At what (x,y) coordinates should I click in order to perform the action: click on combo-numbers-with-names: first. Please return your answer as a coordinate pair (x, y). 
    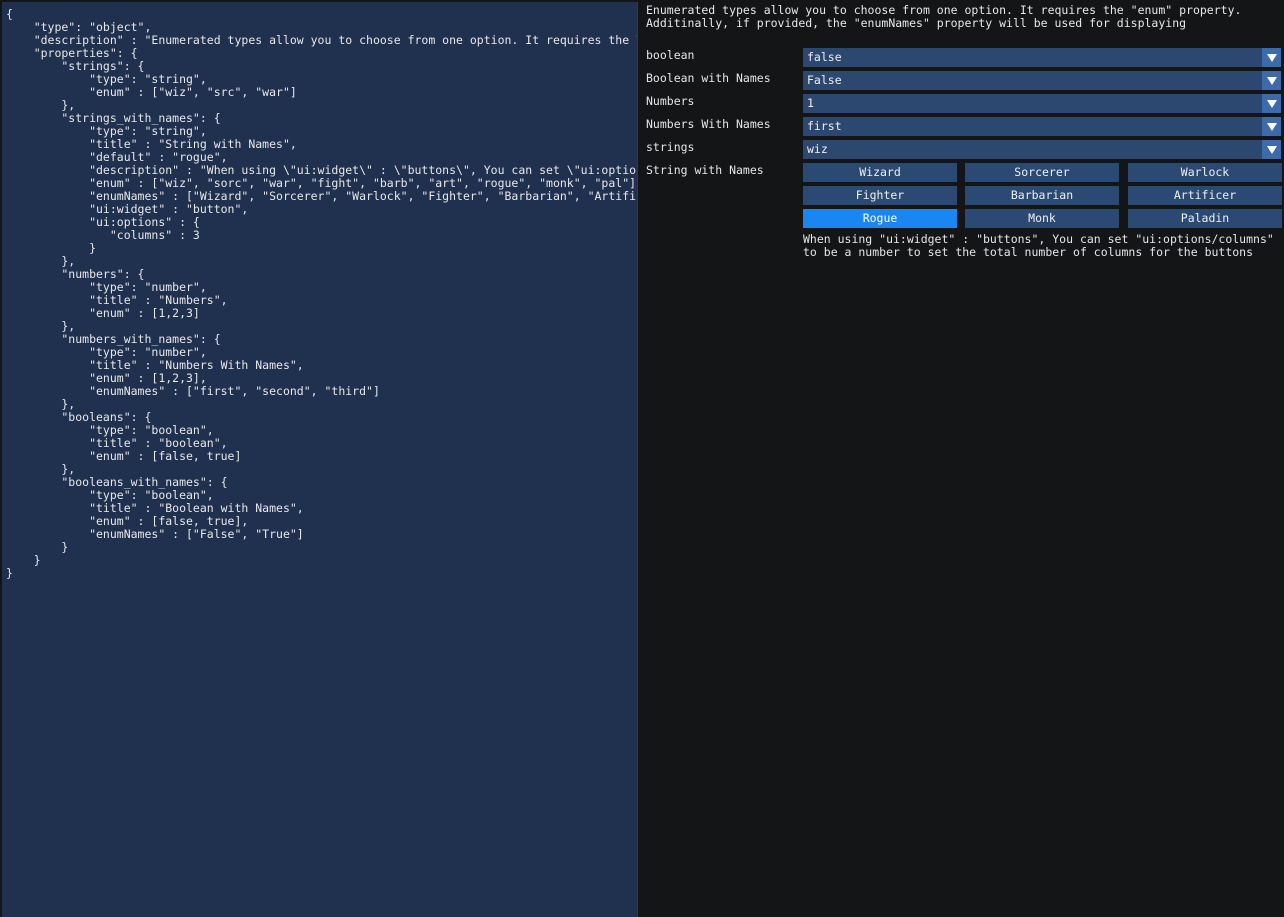
    Looking at the image, I should click on (1042, 126).